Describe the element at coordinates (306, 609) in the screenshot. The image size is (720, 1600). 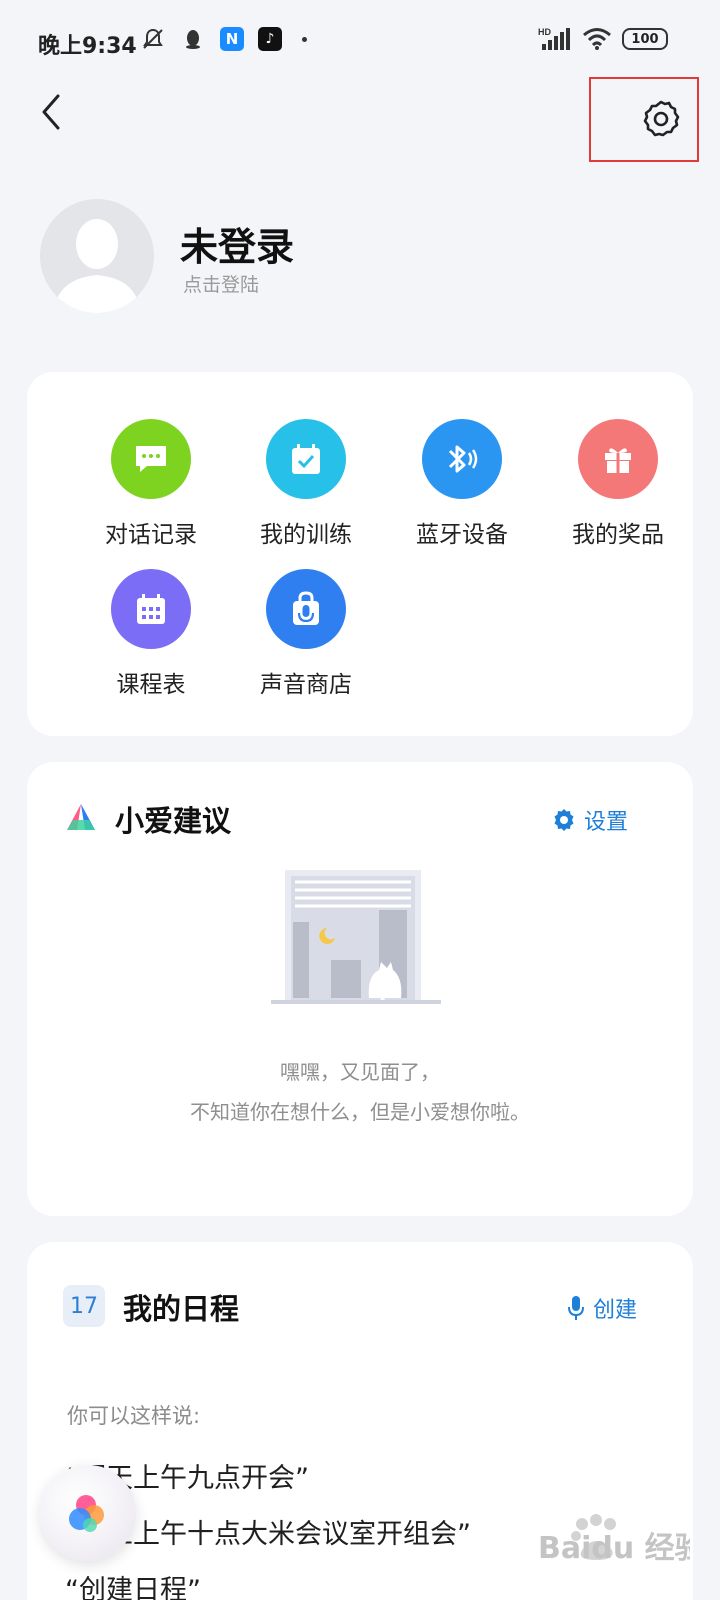
I see `shopping-bag-mic-icon` at that location.